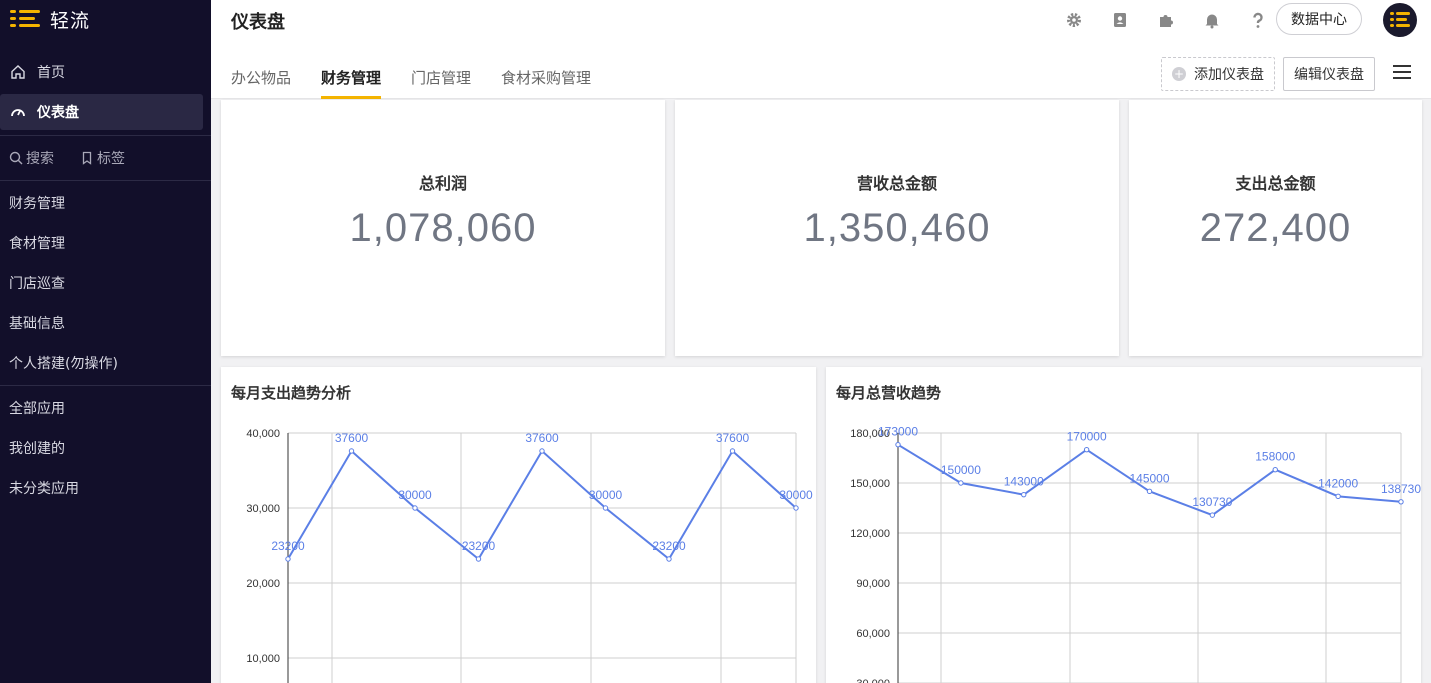  I want to click on y-tick-label: 40,000, so click(263, 434).